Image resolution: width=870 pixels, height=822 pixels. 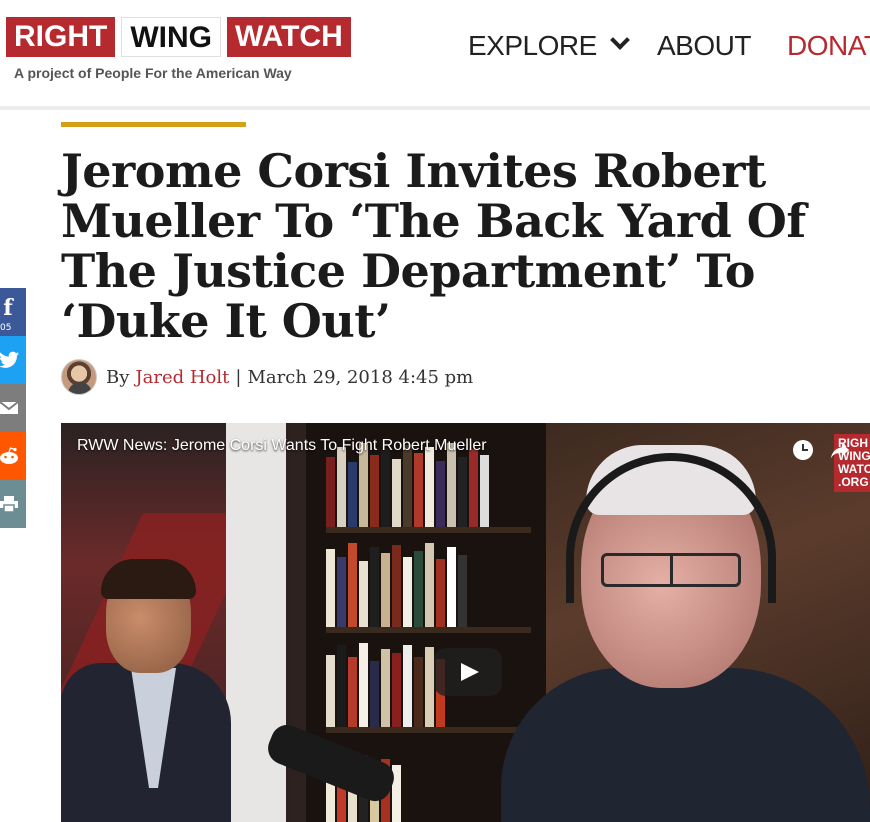 I want to click on share-sidebar: f 05, so click(x=13, y=408).